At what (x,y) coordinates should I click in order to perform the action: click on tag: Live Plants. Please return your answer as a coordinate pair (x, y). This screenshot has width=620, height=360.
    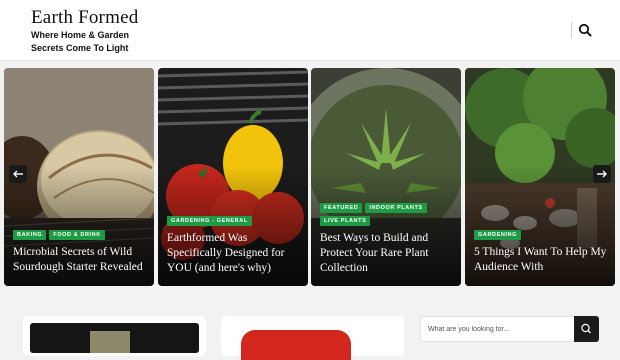
    Looking at the image, I should click on (345, 221).